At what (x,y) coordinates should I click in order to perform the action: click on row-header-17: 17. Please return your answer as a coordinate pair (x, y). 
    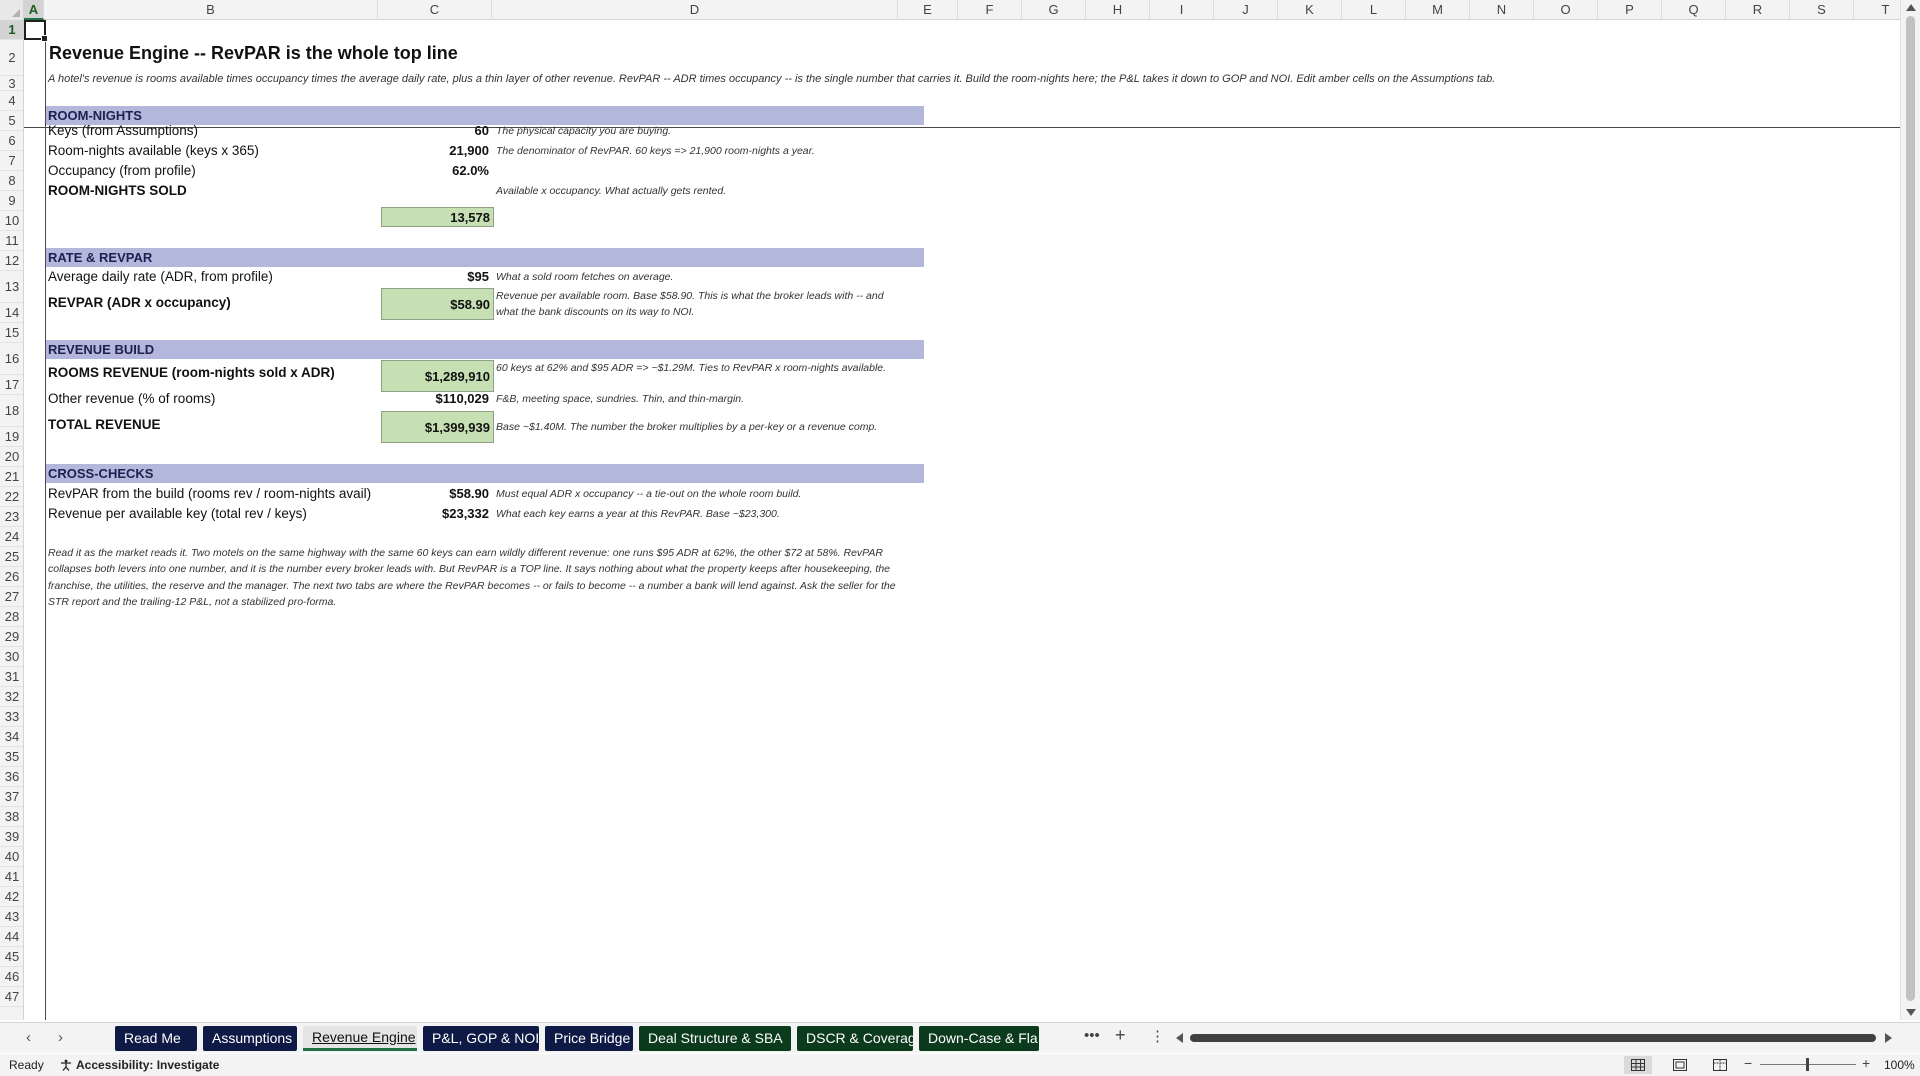
    Looking at the image, I should click on (11, 385).